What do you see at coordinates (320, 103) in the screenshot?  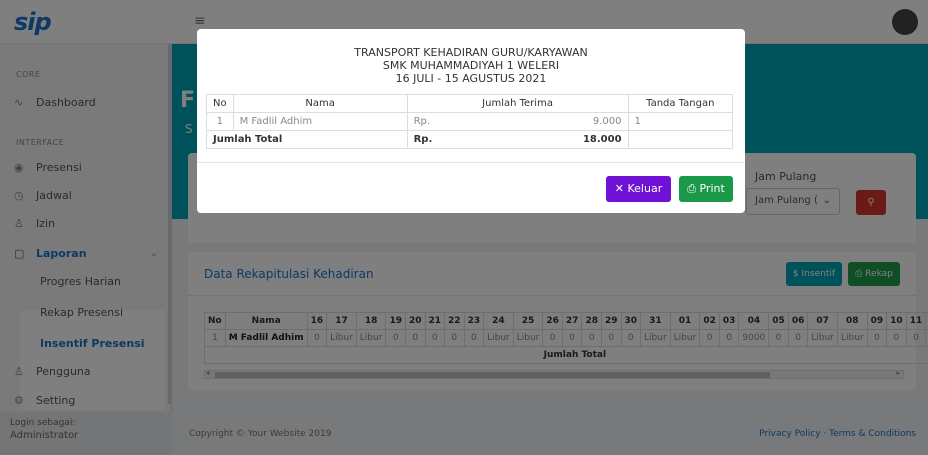 I see `col-nama: Nama` at bounding box center [320, 103].